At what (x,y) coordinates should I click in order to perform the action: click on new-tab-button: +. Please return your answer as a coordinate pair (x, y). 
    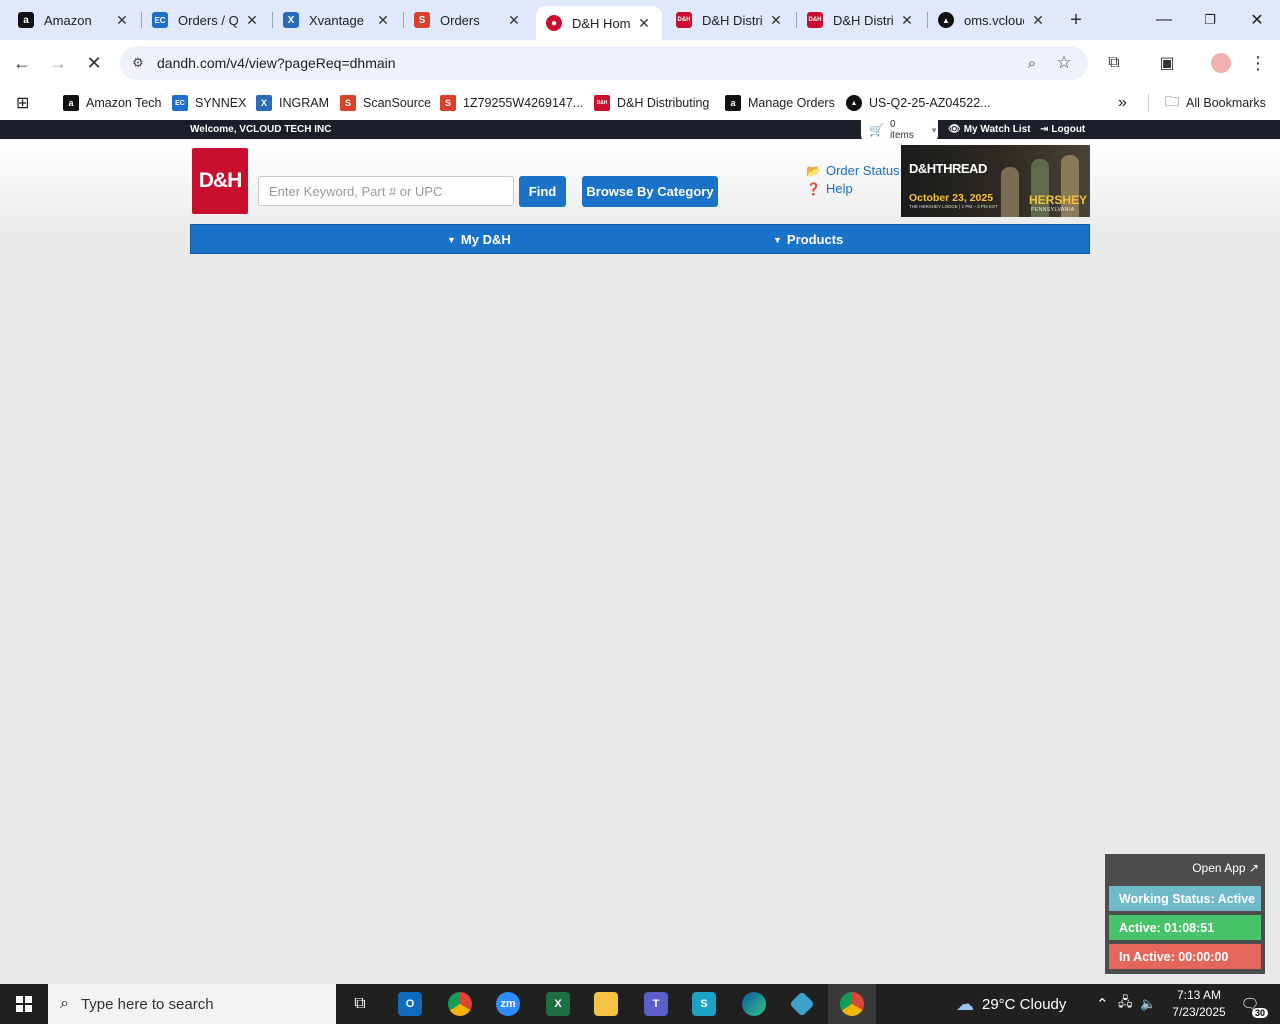
    Looking at the image, I should click on (1076, 20).